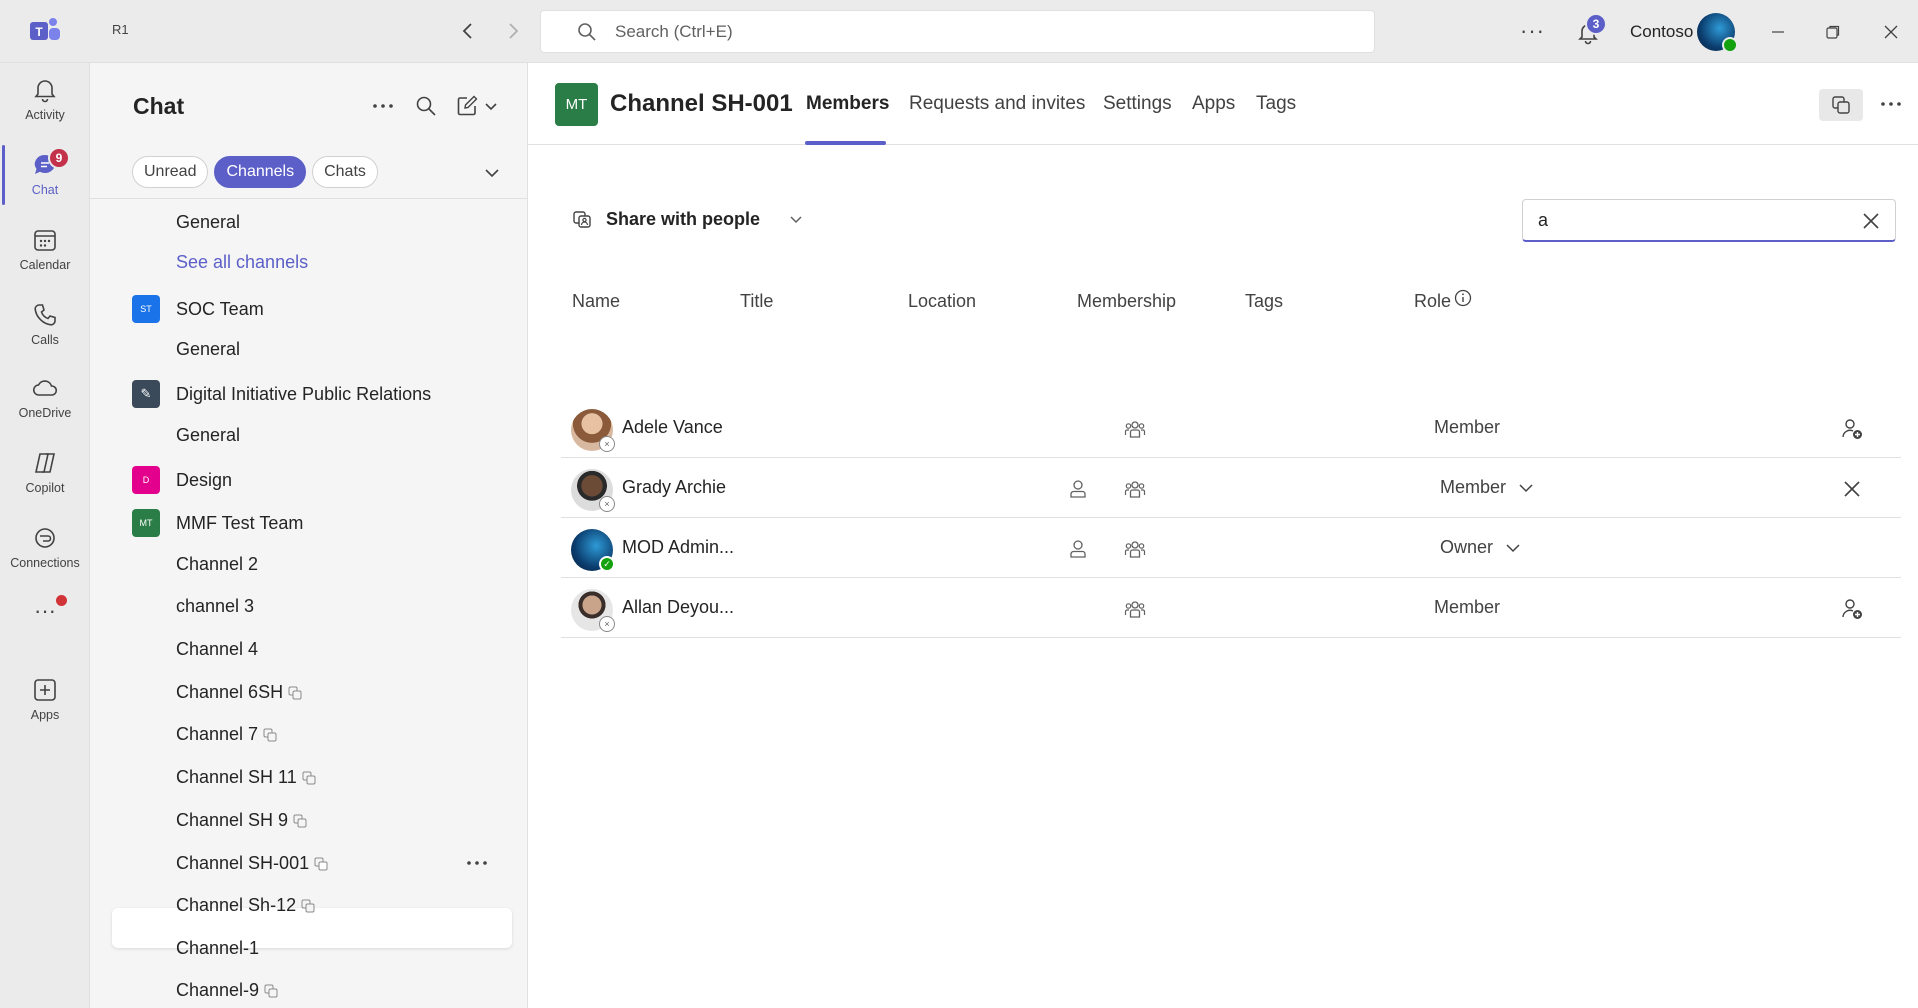  Describe the element at coordinates (1841, 105) in the screenshot. I see `shared-channel-button` at that location.